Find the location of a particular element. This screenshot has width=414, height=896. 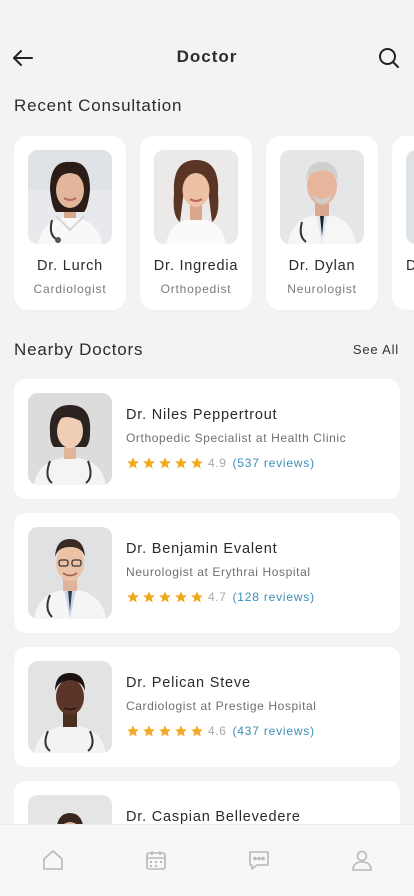

rating-row: 4.7 (128 reviews) is located at coordinates (220, 597).